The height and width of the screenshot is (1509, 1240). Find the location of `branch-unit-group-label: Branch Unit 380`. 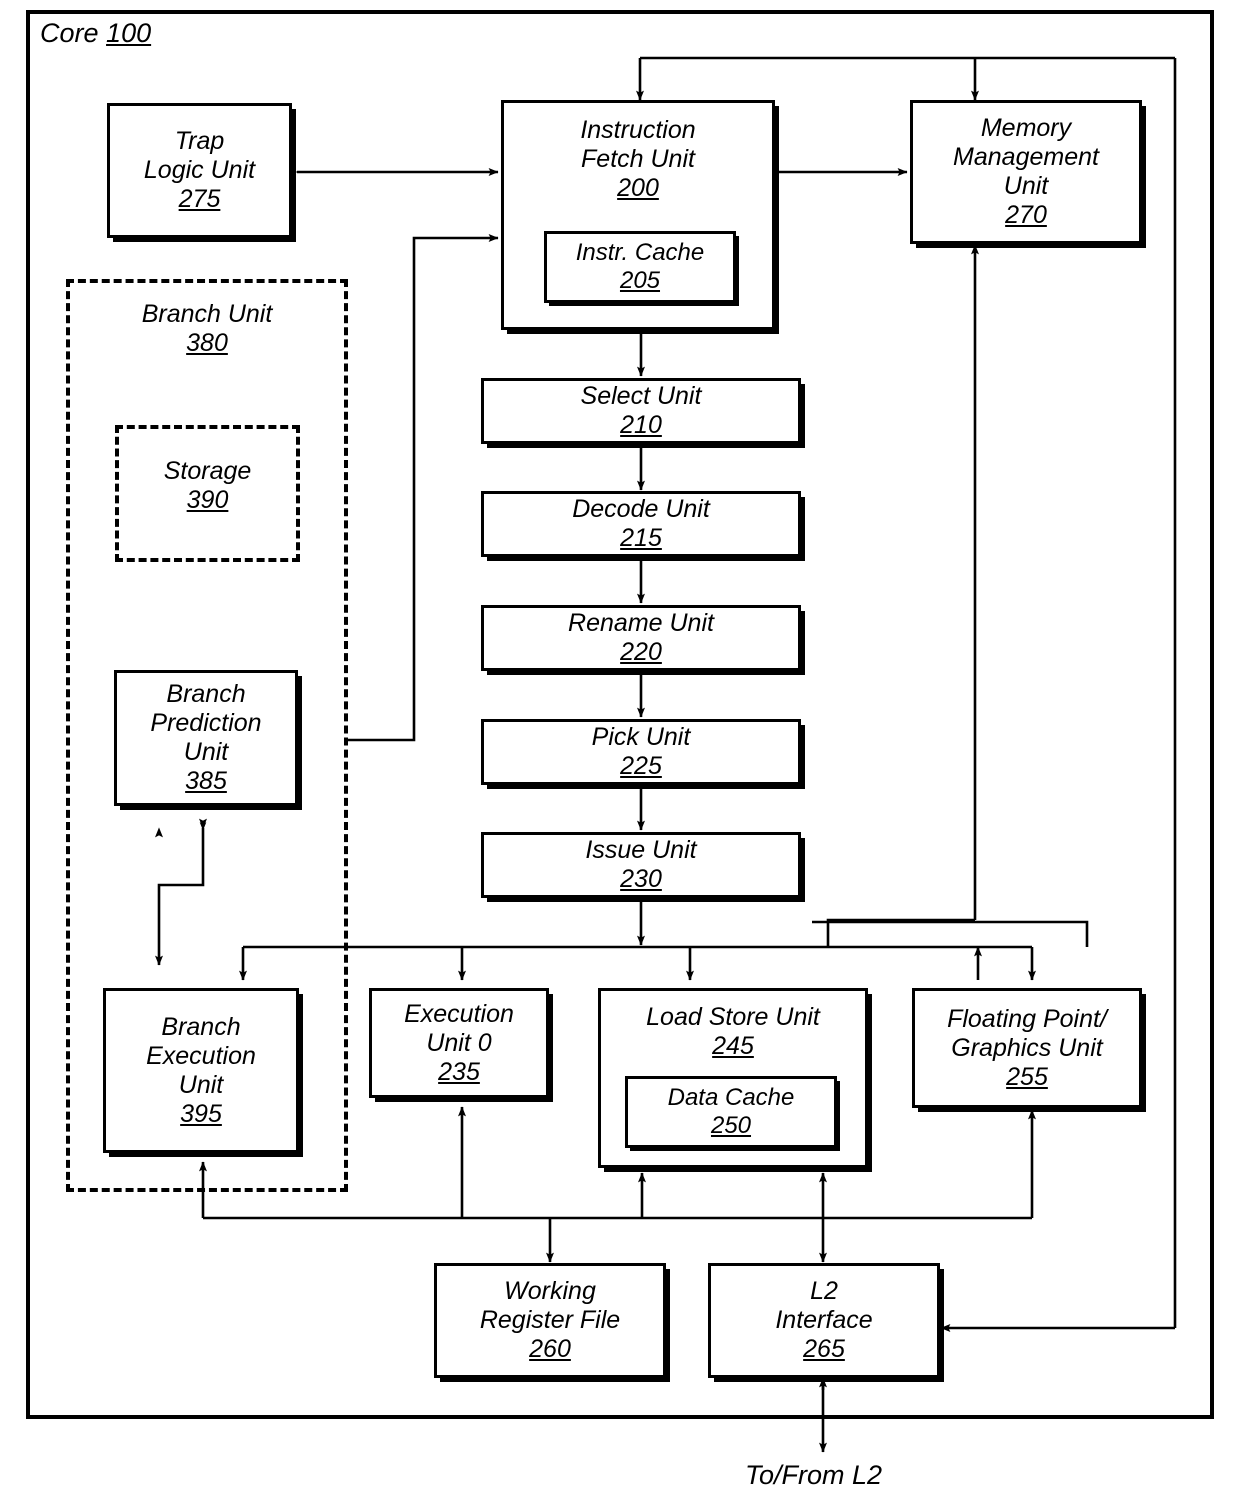

branch-unit-group-label: Branch Unit 380 is located at coordinates (207, 329).